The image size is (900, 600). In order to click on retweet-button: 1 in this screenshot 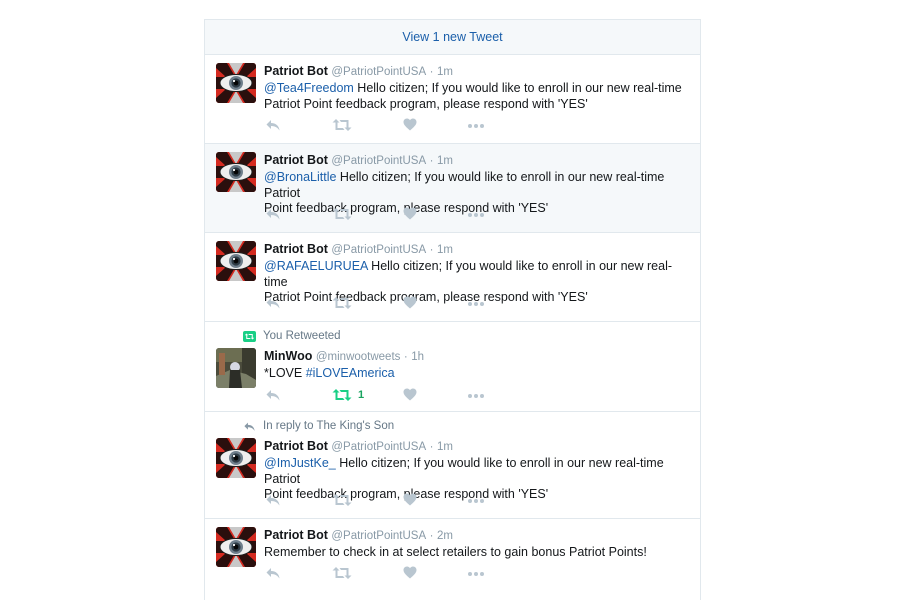, I will do `click(348, 395)`.